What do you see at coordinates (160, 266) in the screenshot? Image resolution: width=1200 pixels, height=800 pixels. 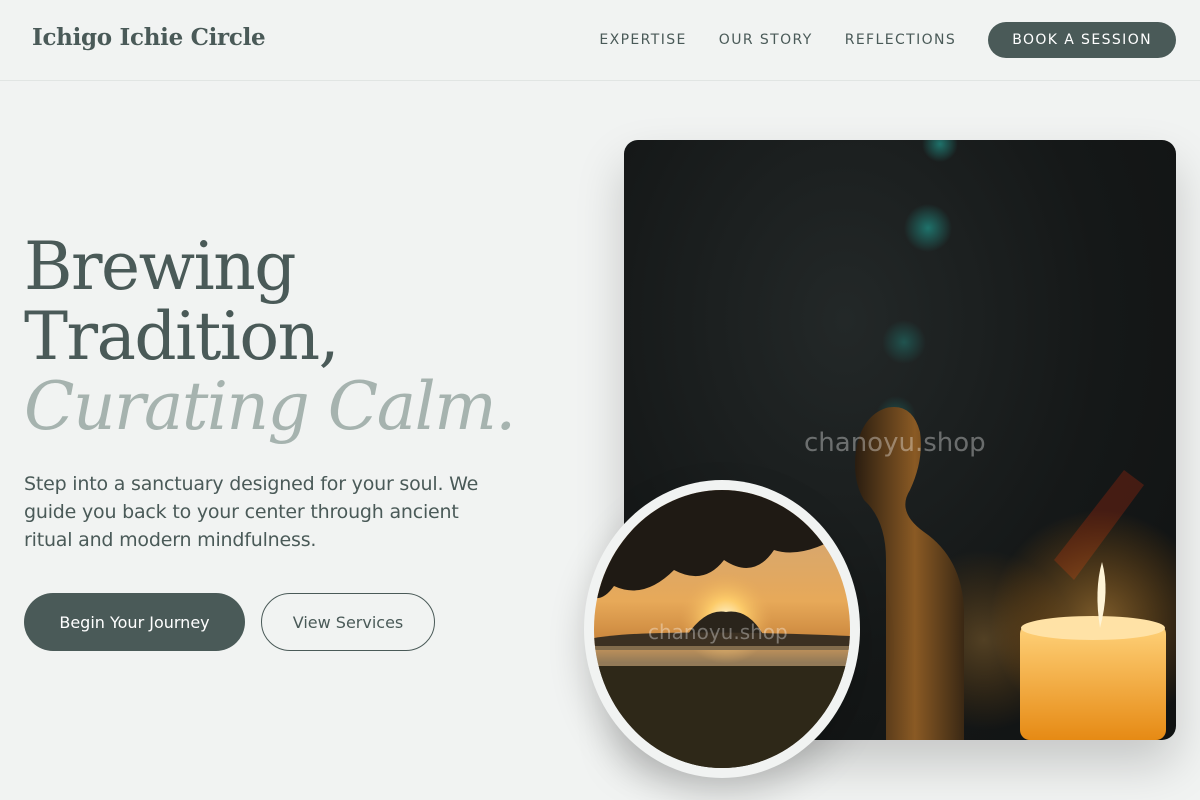 I see `hero-title-line-1: Brewing` at bounding box center [160, 266].